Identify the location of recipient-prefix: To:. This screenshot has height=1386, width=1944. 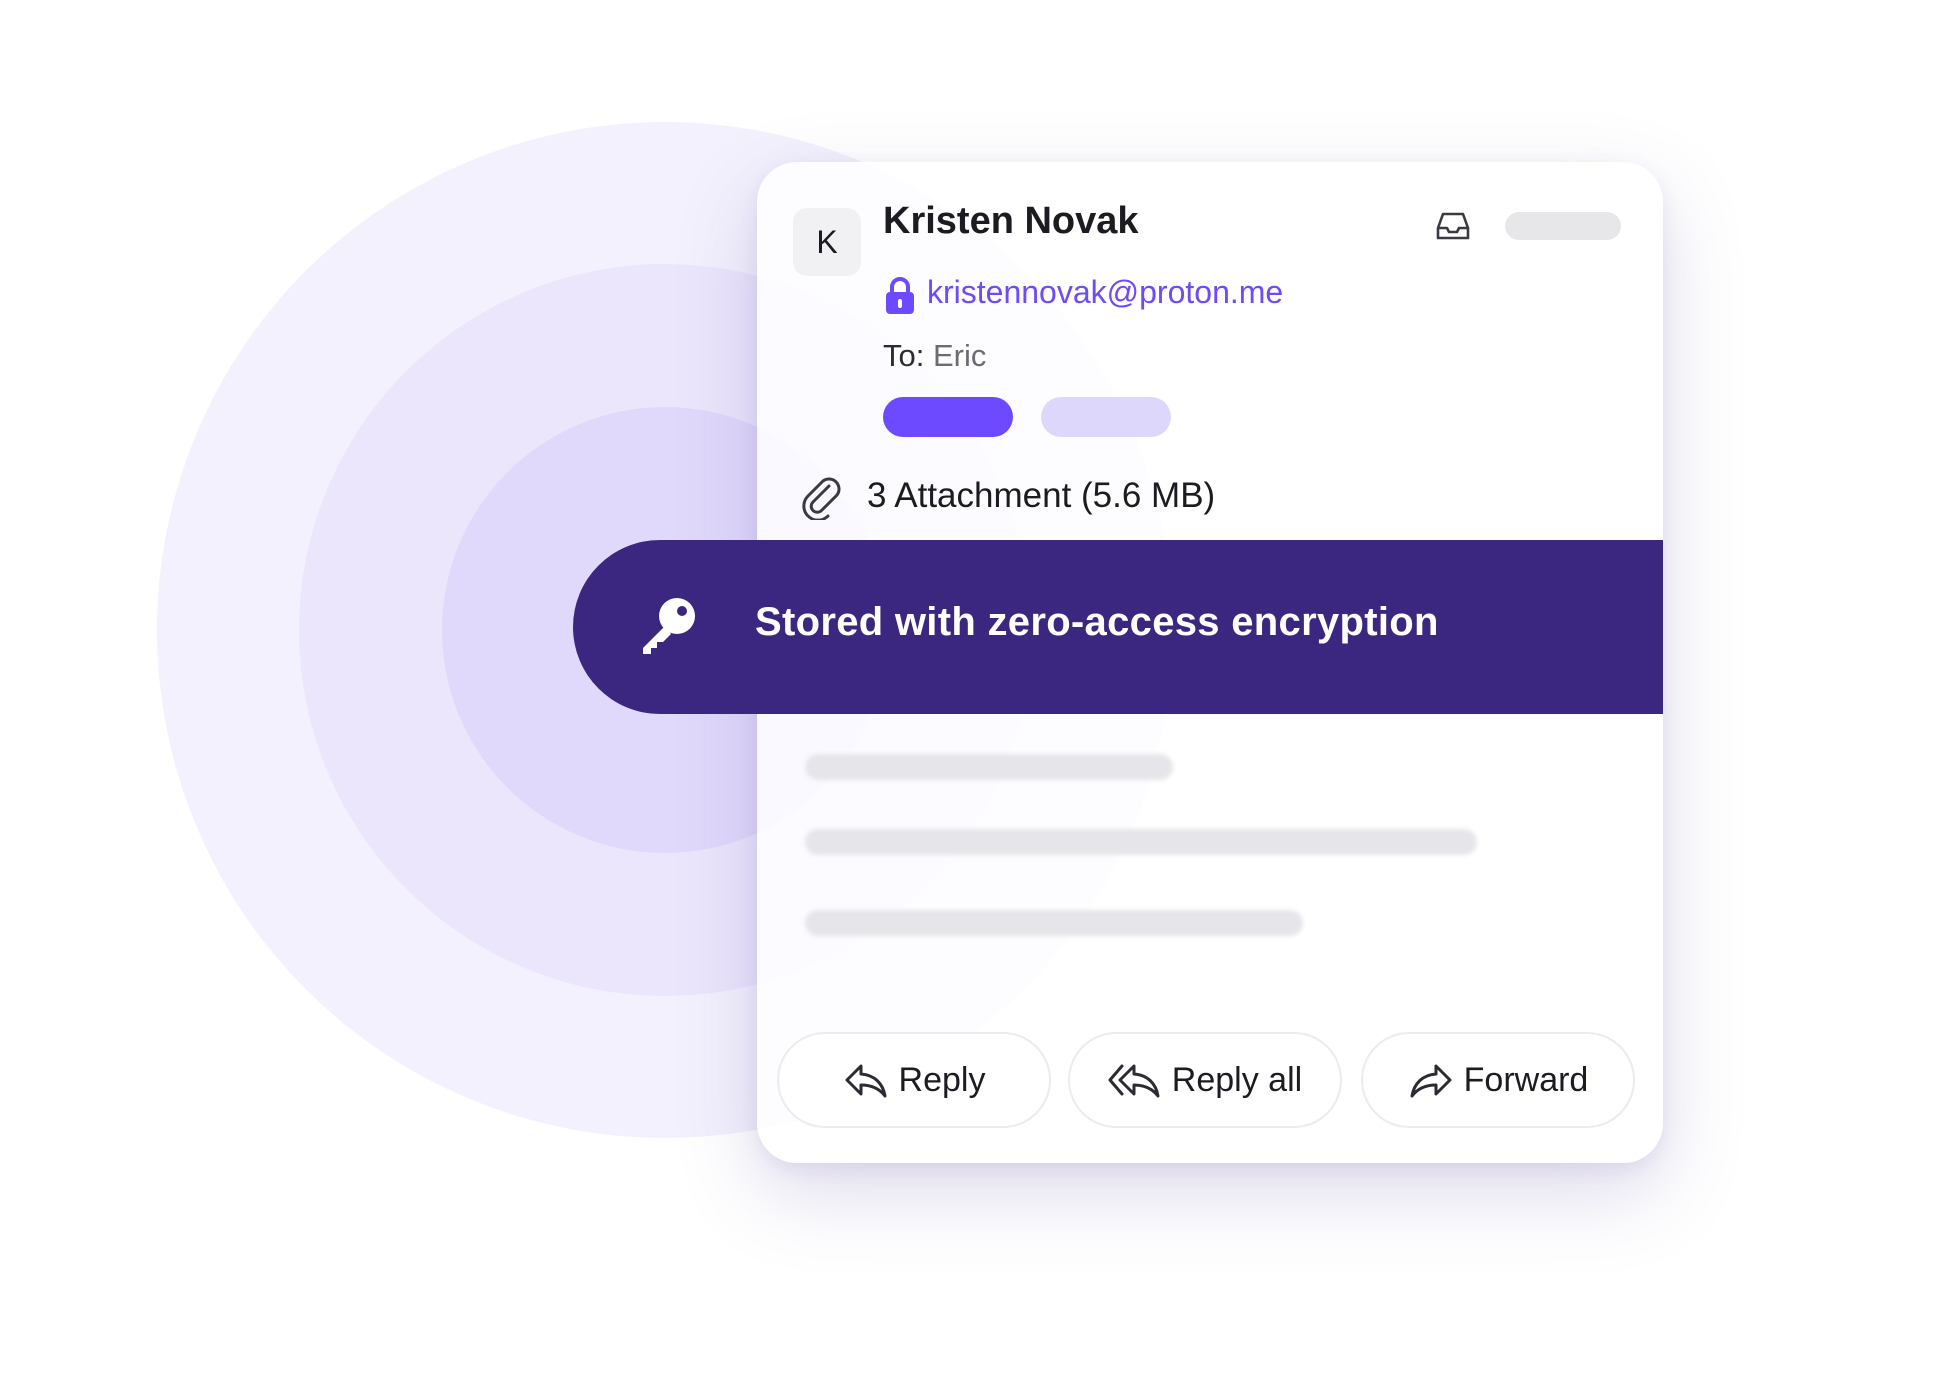
(904, 355).